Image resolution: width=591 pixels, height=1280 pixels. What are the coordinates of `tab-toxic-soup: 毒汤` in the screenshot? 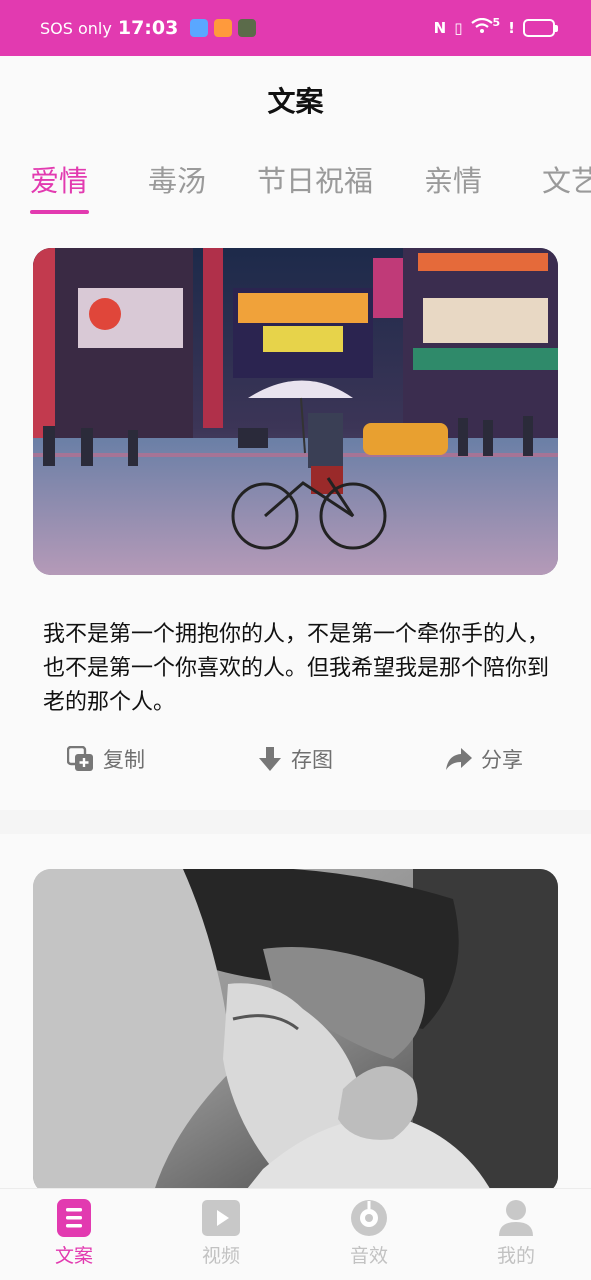 It's located at (177, 179).